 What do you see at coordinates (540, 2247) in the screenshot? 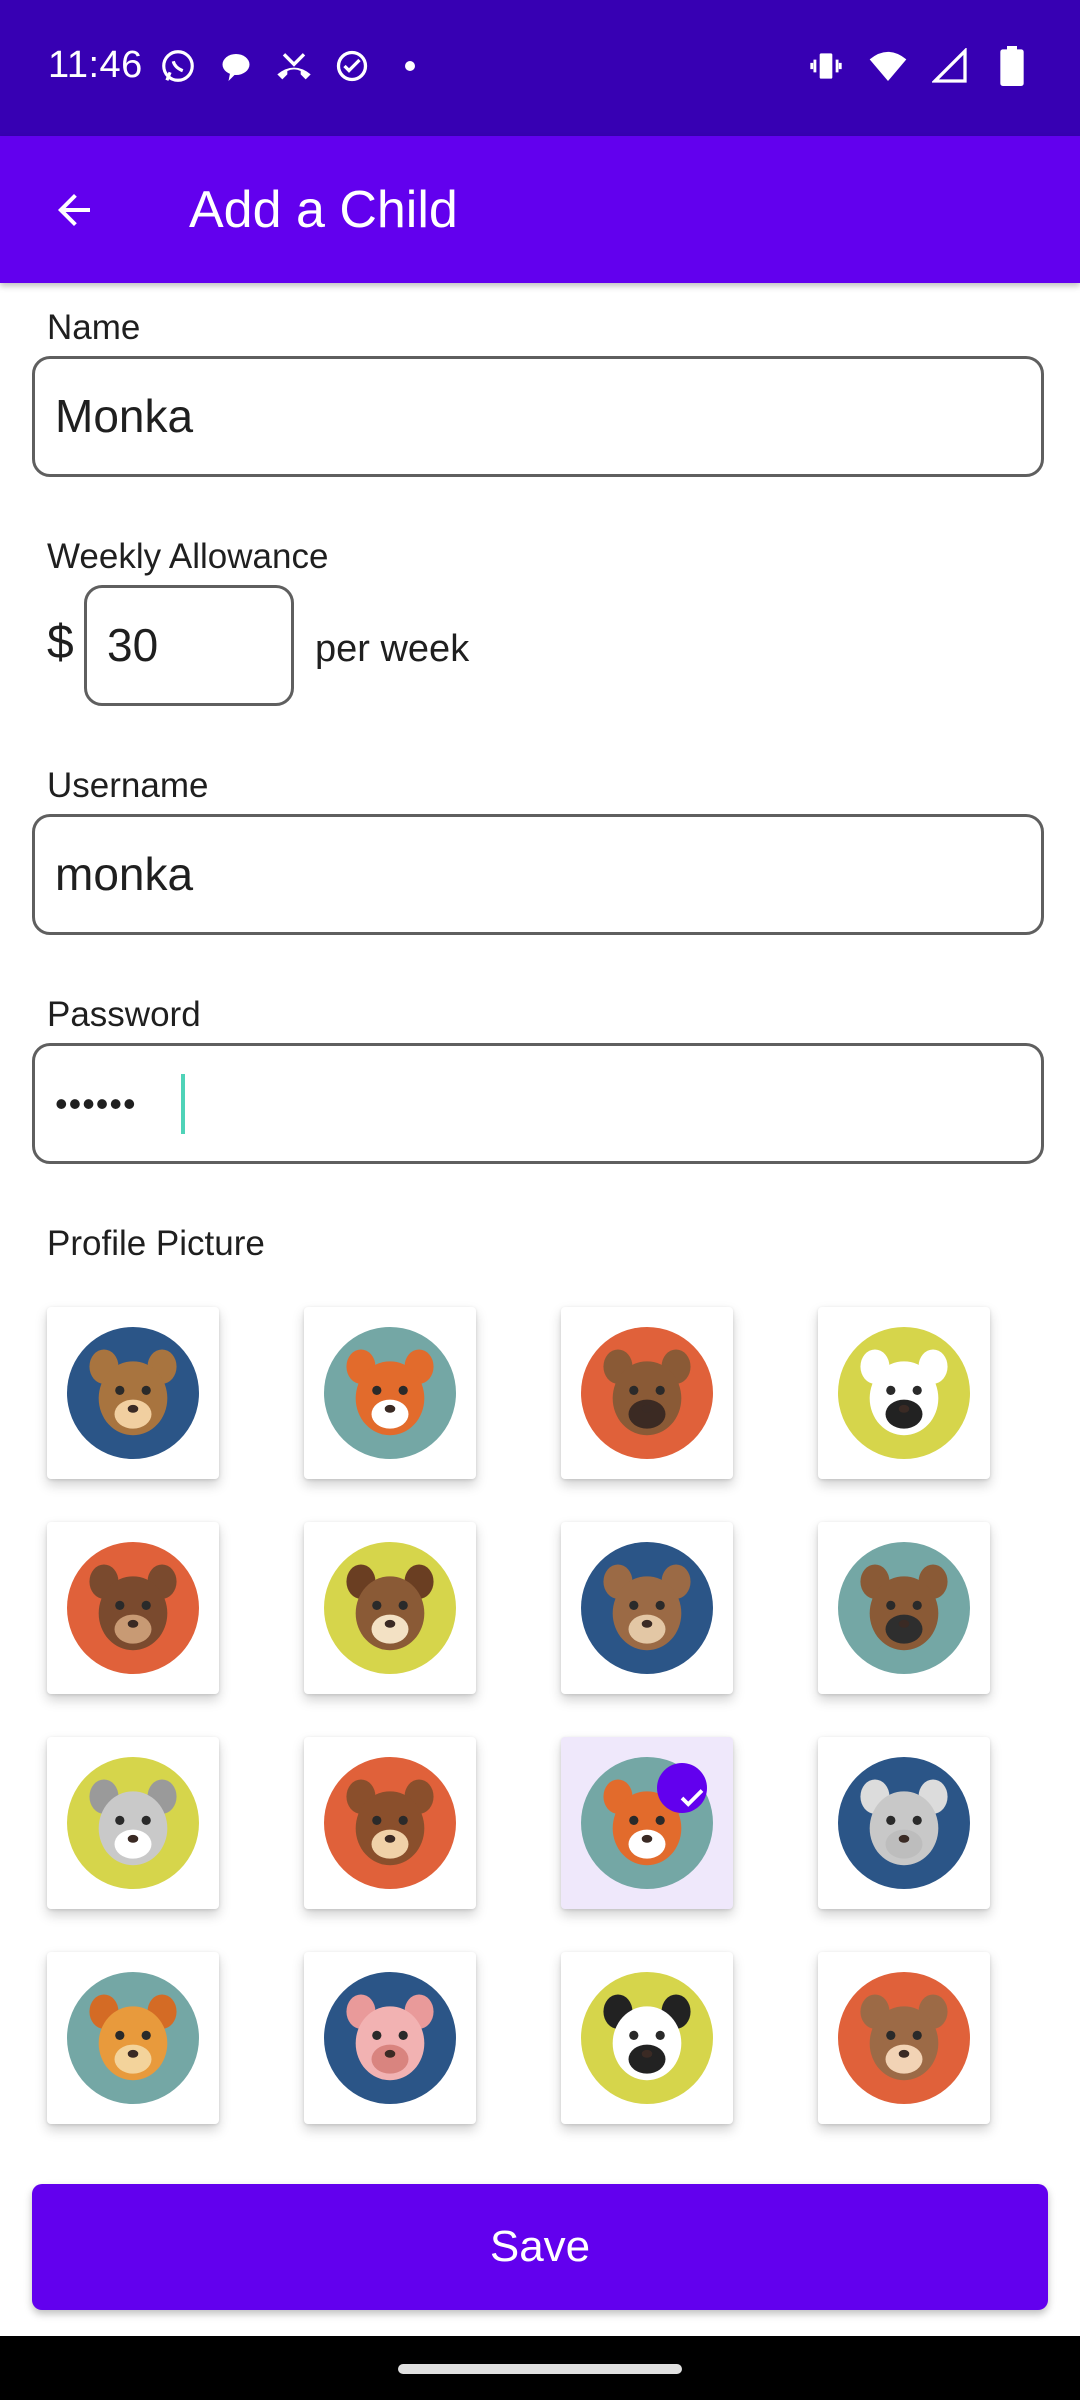
I see `save-button: Save` at bounding box center [540, 2247].